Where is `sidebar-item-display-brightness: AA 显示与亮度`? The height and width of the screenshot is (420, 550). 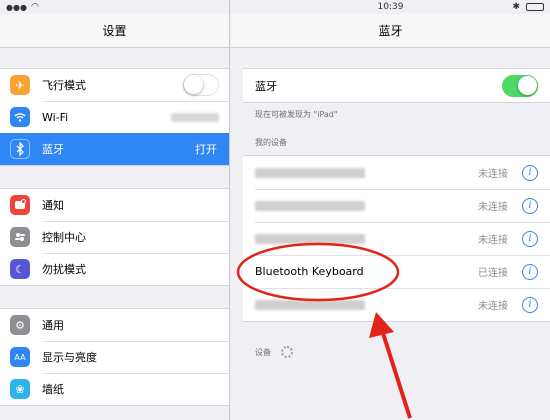 sidebar-item-display-brightness: AA 显示与亮度 is located at coordinates (114, 357).